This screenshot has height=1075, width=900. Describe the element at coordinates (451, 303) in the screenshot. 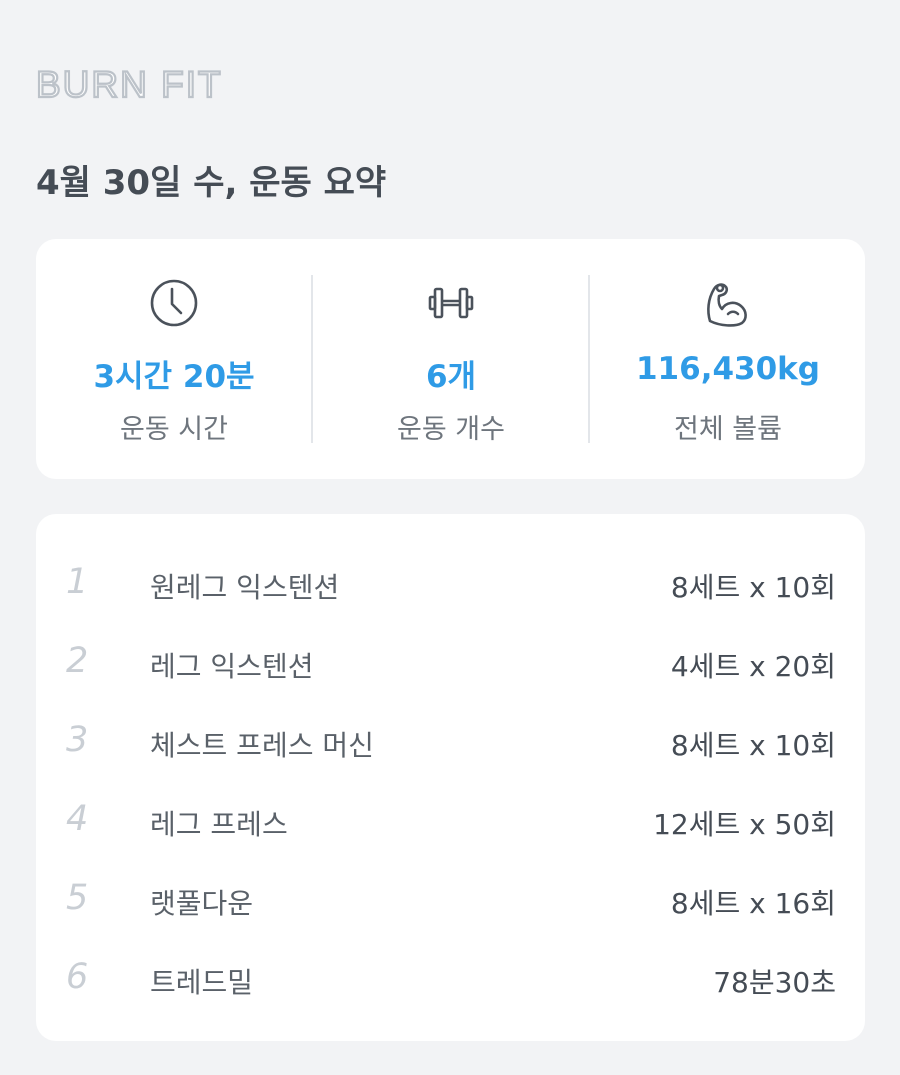

I see `dumbbell-icon` at that location.